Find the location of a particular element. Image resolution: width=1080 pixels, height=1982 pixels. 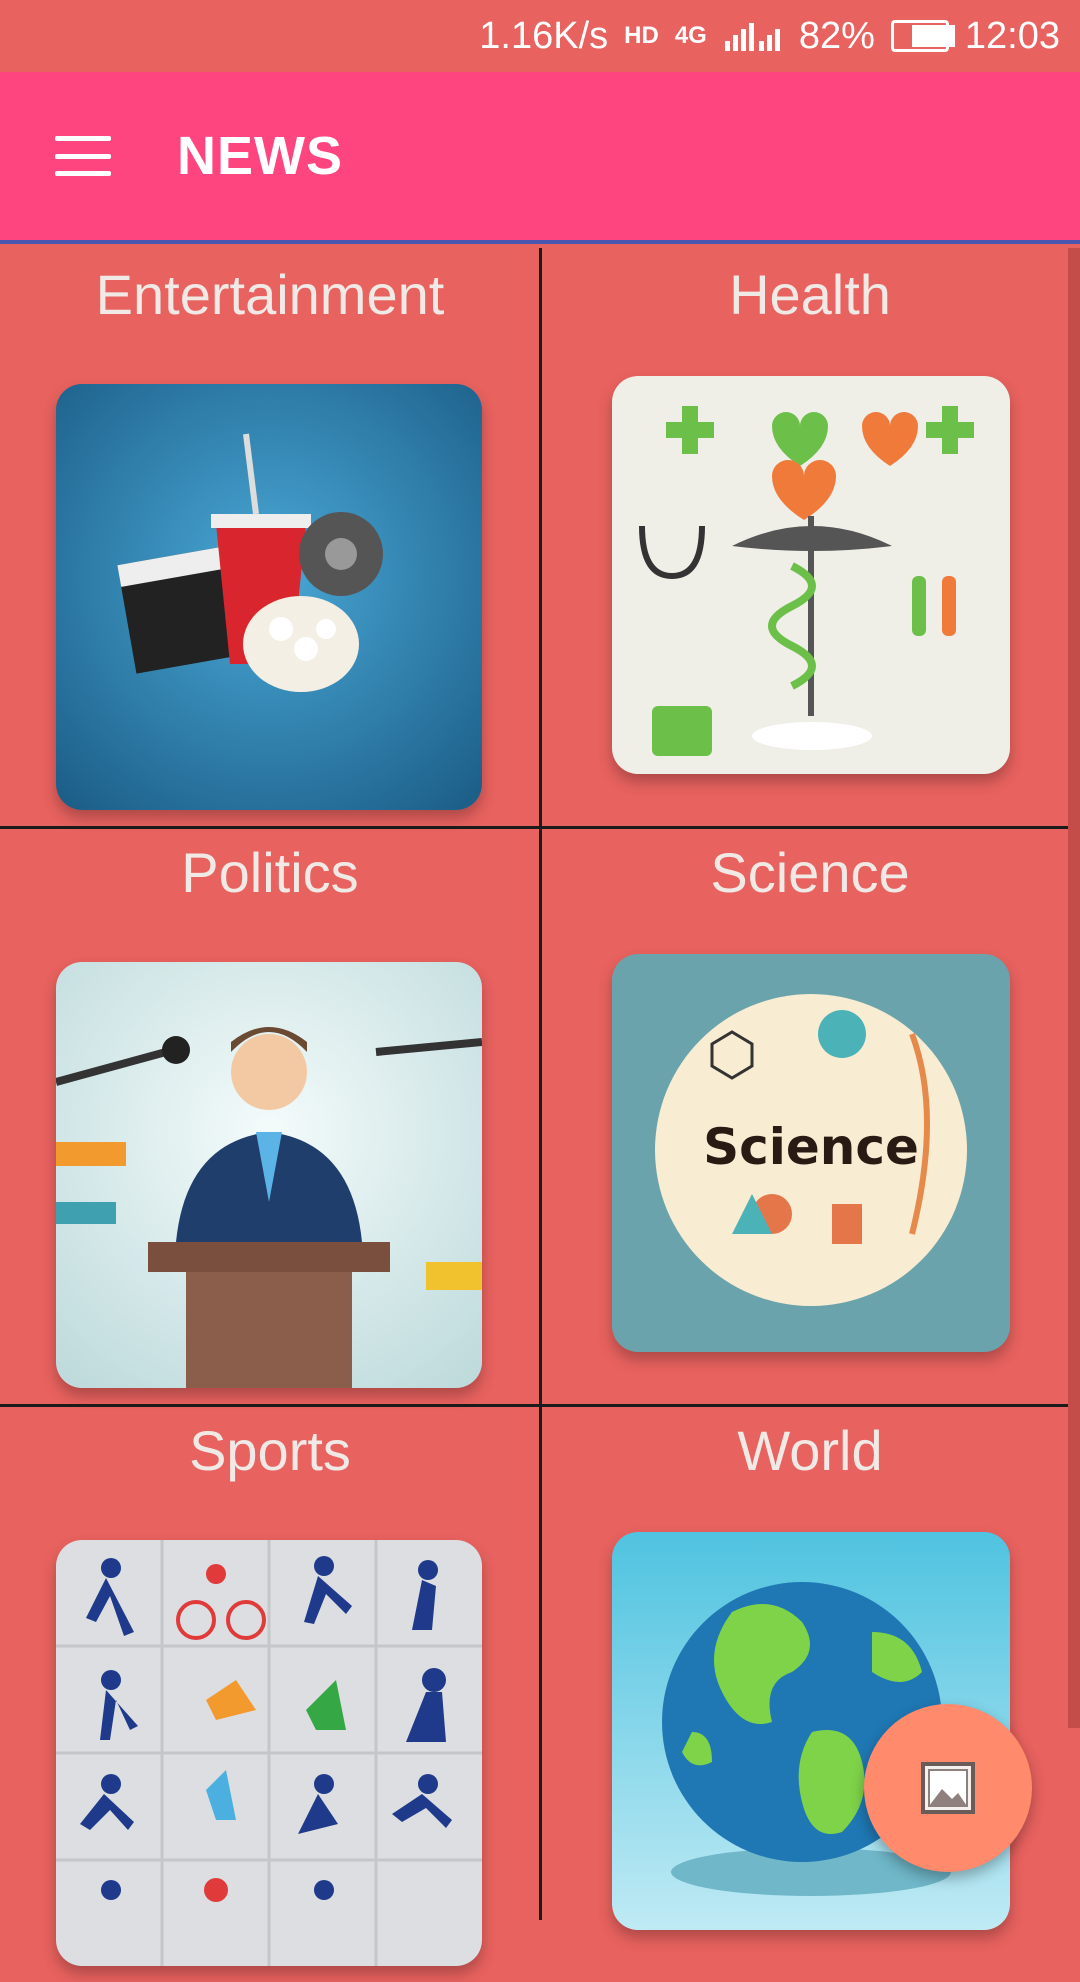

category-world: World is located at coordinates (810, 1693).